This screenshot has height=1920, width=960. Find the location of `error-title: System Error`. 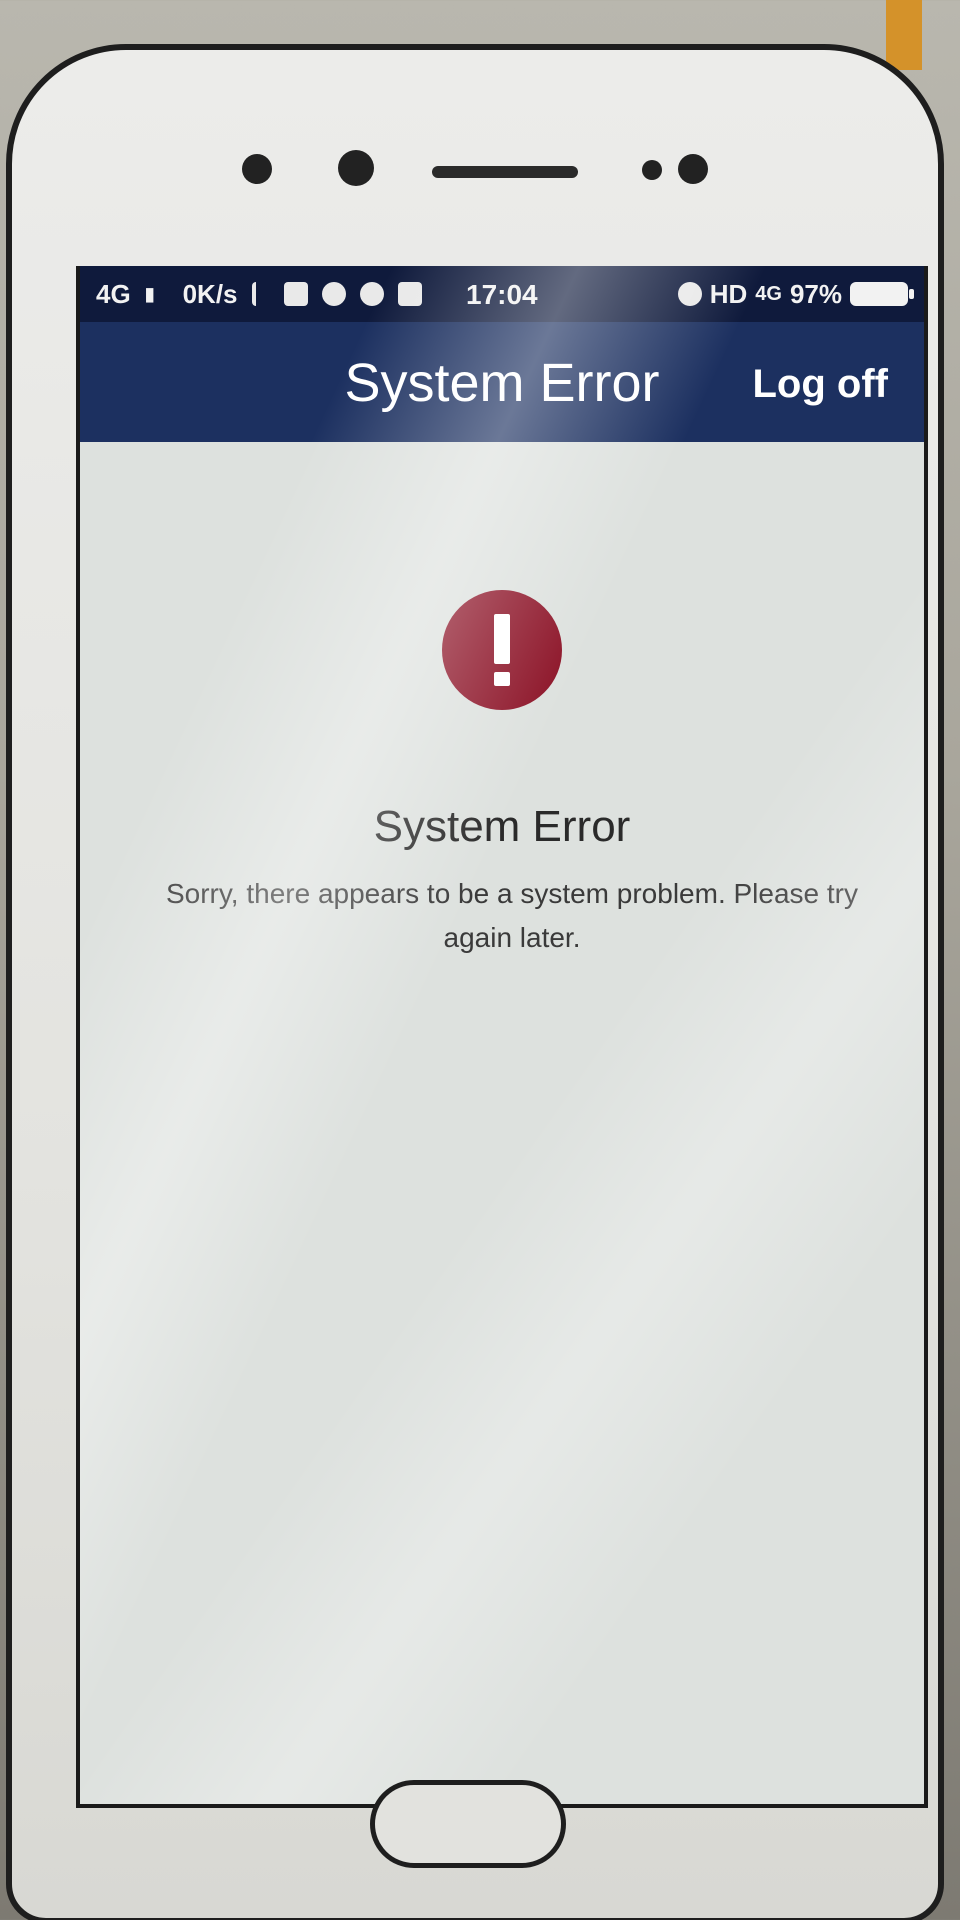

error-title: System Error is located at coordinates (502, 826).